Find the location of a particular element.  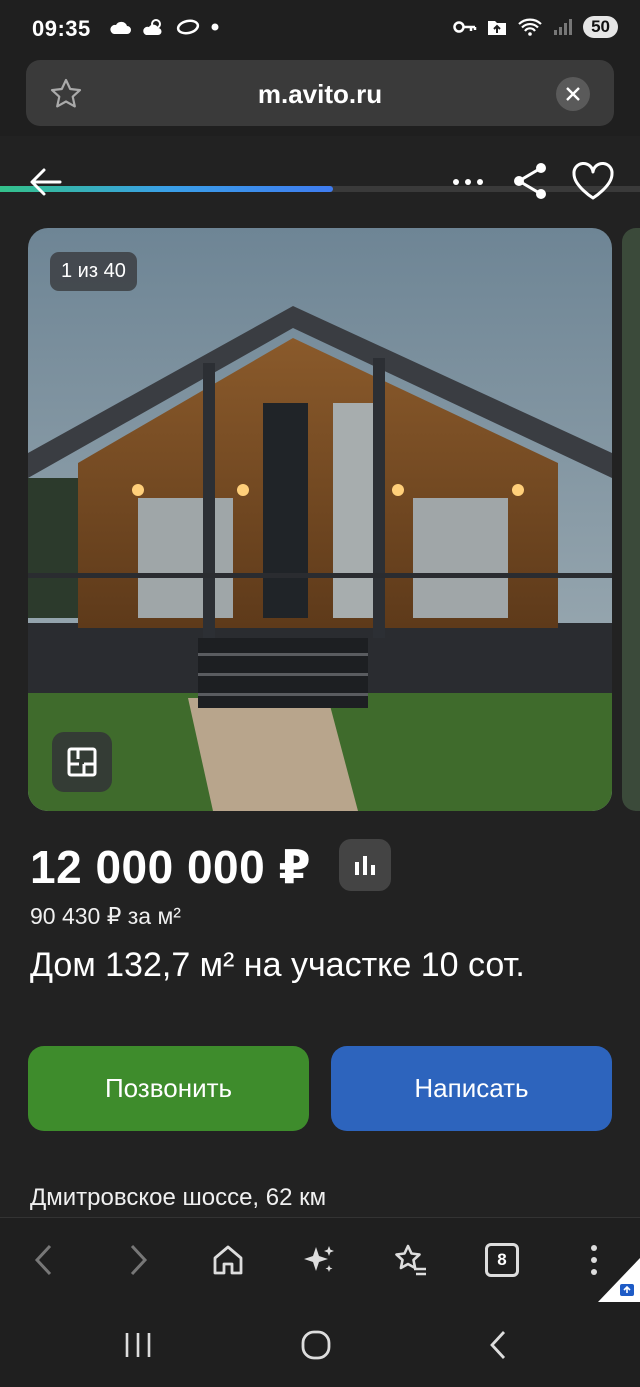

dot-icon is located at coordinates (215, 27).